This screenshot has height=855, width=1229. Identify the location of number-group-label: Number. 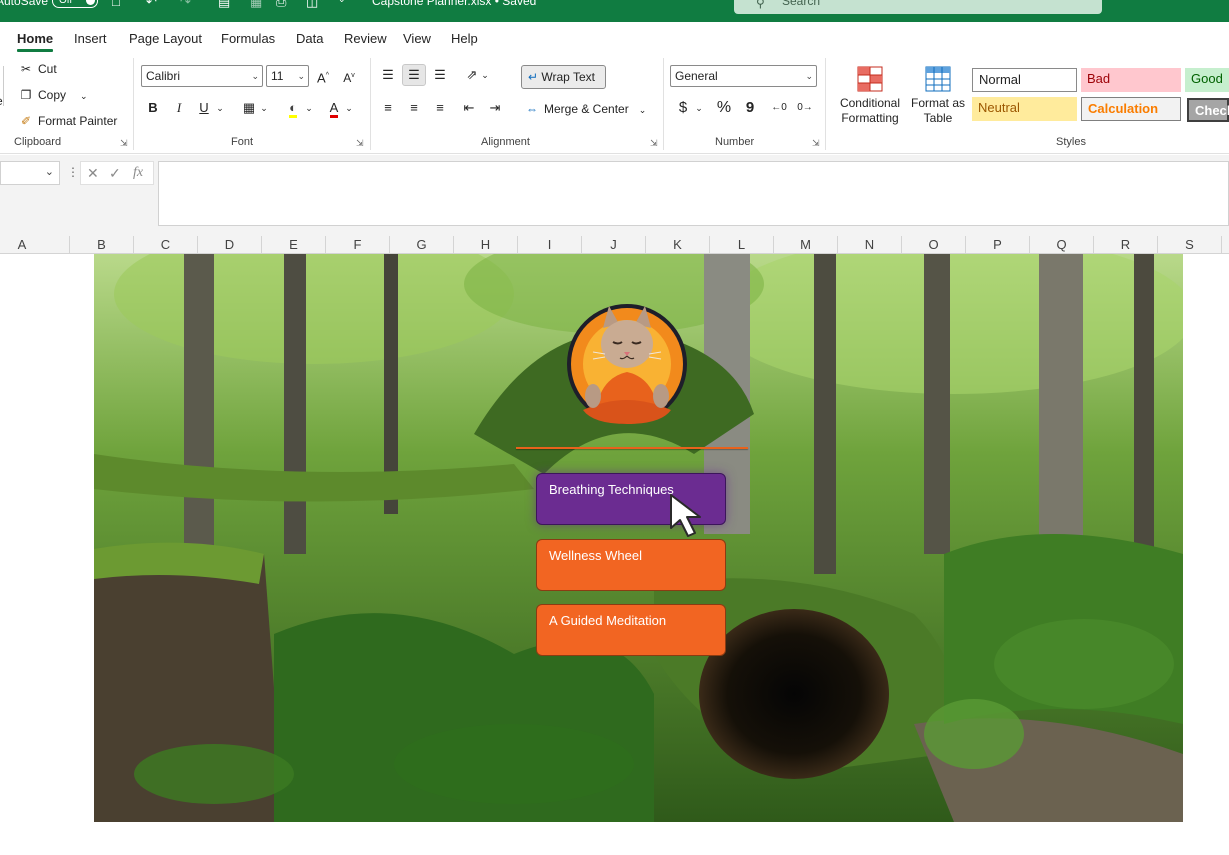
(735, 142).